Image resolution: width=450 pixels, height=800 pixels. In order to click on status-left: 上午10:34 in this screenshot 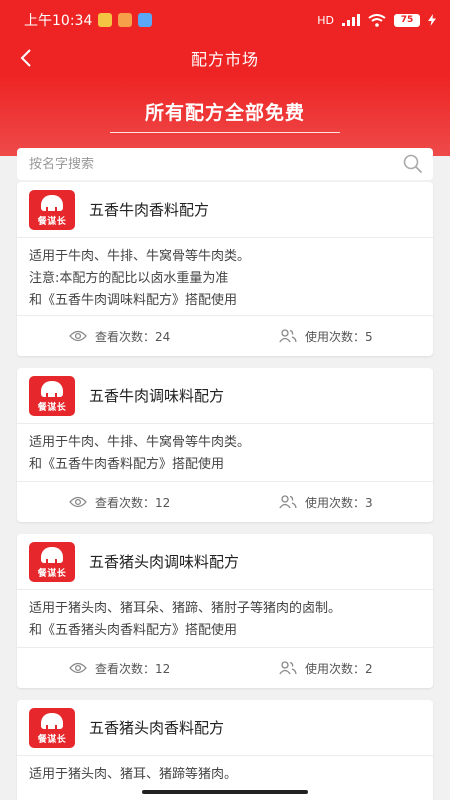, I will do `click(88, 20)`.